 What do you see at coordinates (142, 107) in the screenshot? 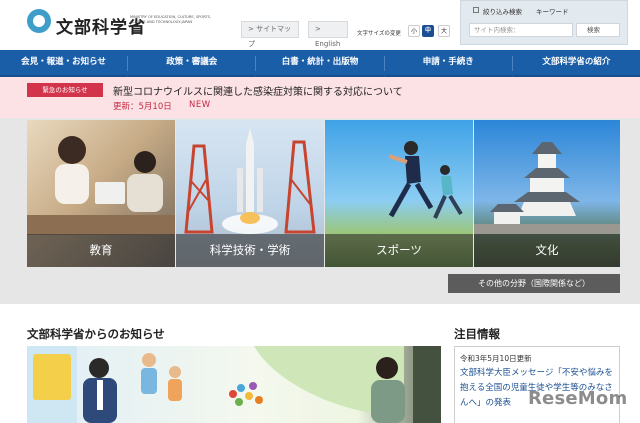
I see `emergency-updated: 更新：5月10日` at bounding box center [142, 107].